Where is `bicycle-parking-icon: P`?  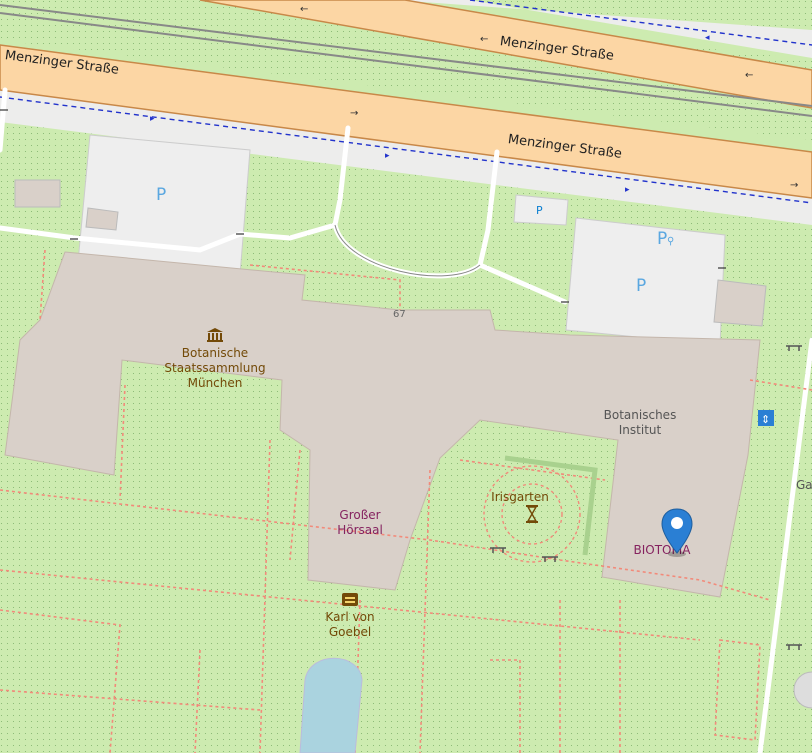 bicycle-parking-icon: P is located at coordinates (662, 239).